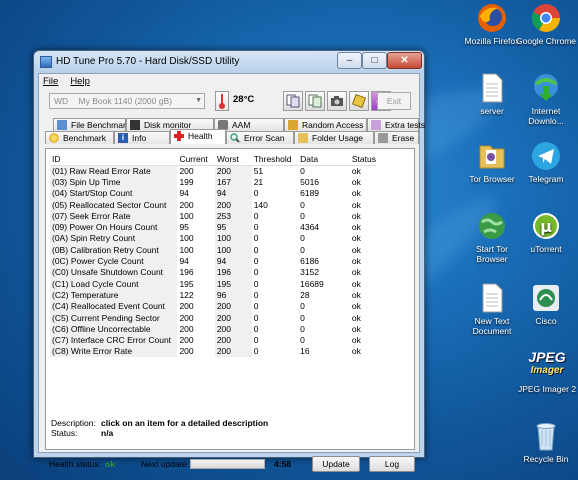 Image resolution: width=578 pixels, height=480 pixels. Describe the element at coordinates (492, 156) in the screenshot. I see `folder-icon` at that location.